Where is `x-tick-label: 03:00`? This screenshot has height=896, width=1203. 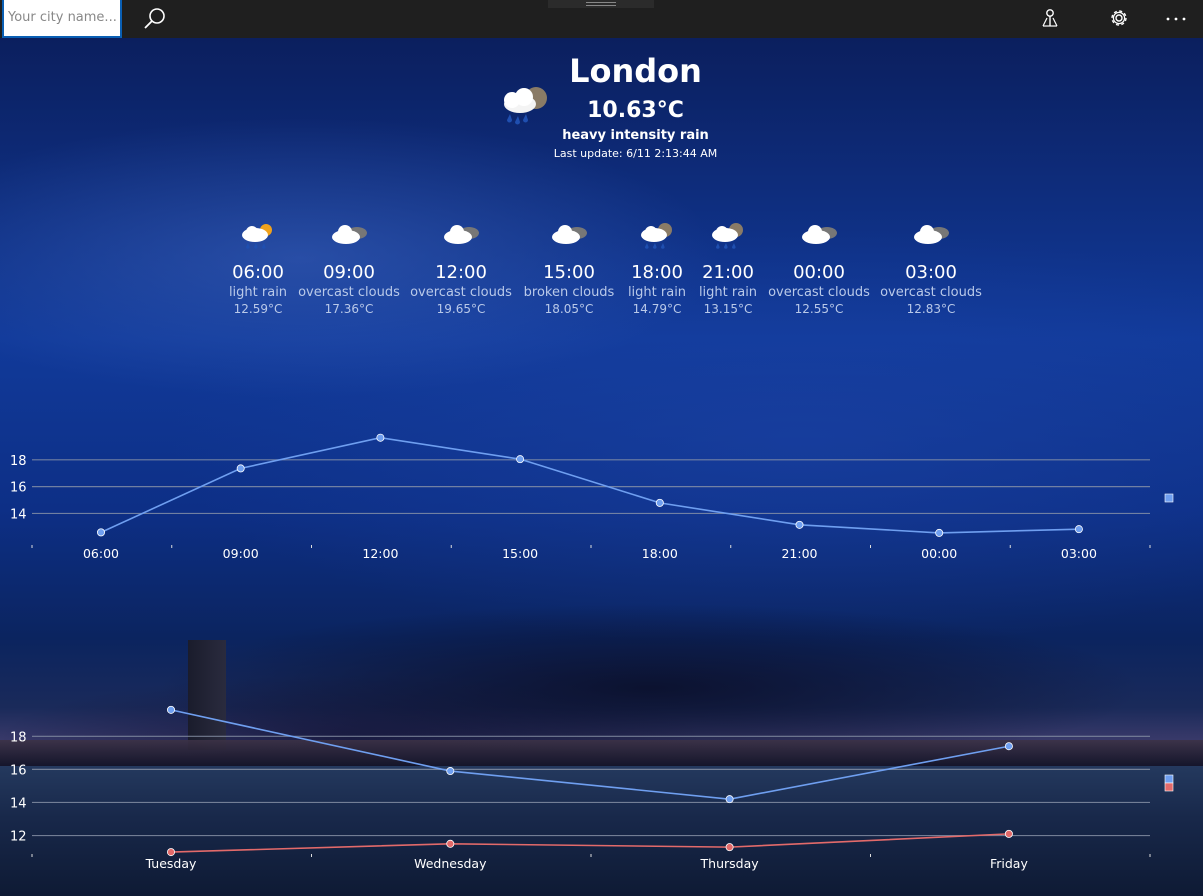 x-tick-label: 03:00 is located at coordinates (1079, 553).